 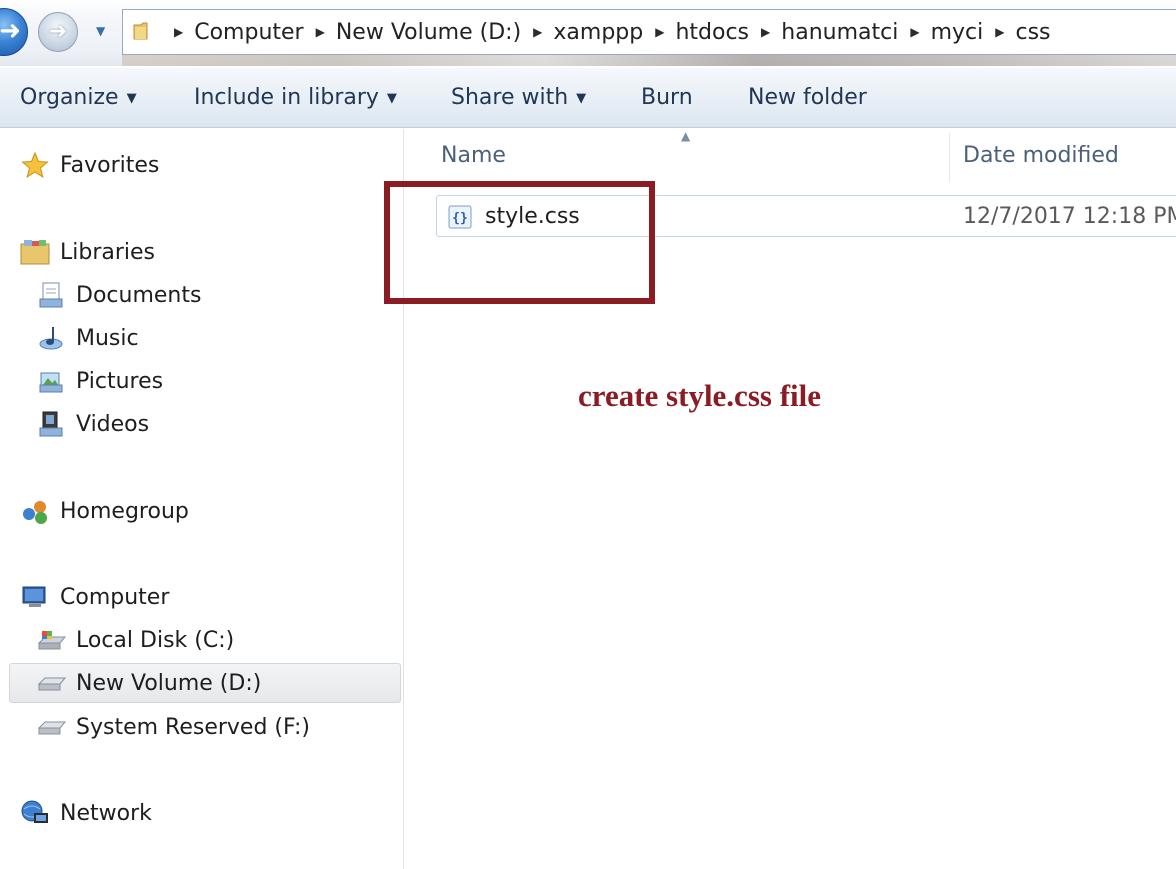 What do you see at coordinates (839, 32) in the screenshot?
I see `breadcrumb-hanumatci: hanumatci` at bounding box center [839, 32].